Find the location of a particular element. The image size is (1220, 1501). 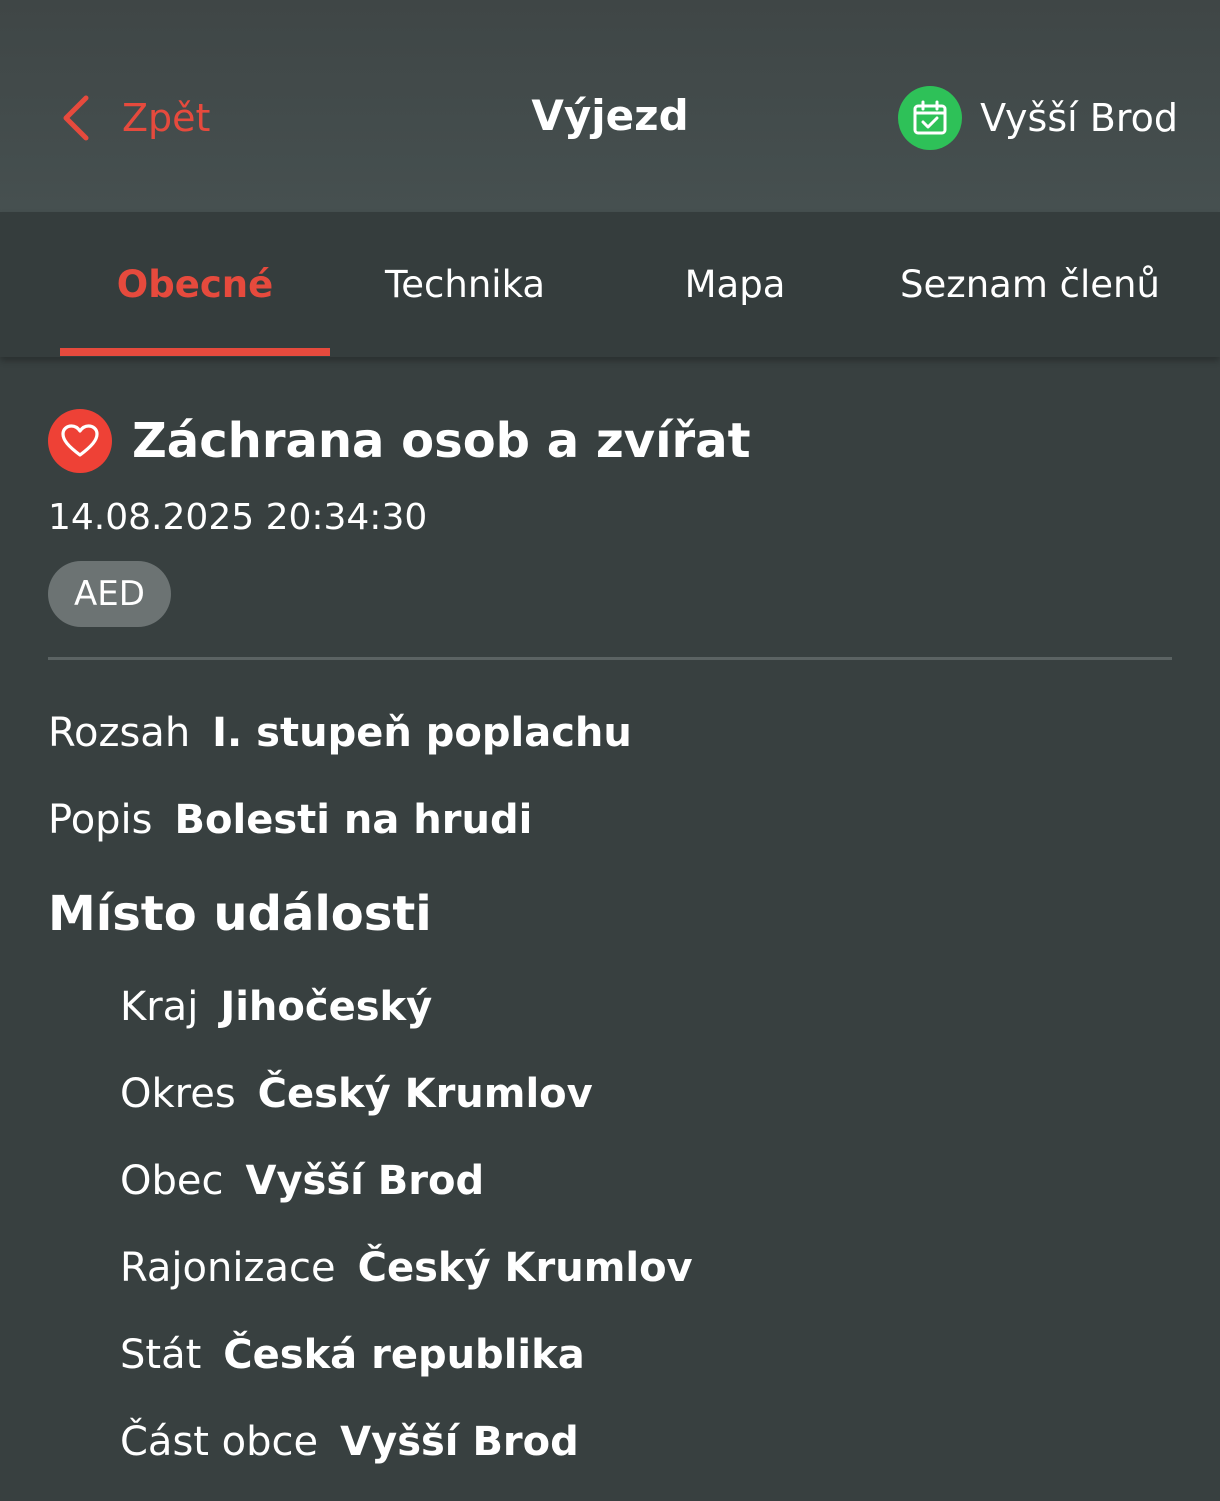

location-value: Česká republika is located at coordinates (404, 1355).